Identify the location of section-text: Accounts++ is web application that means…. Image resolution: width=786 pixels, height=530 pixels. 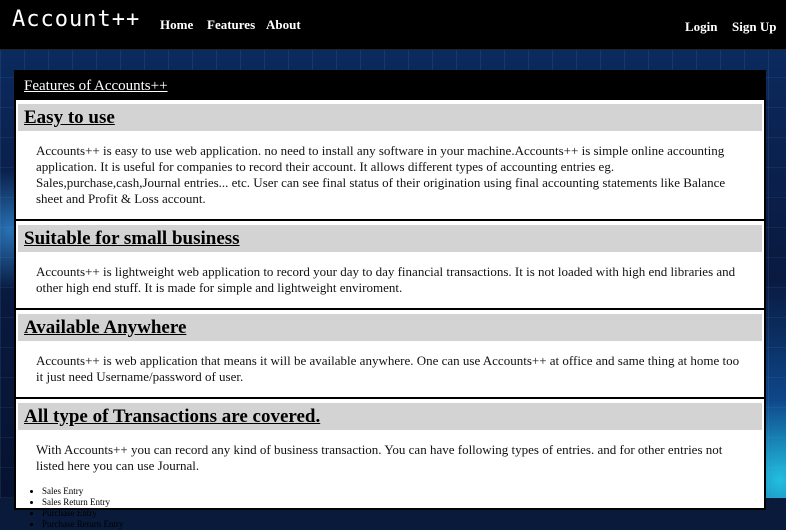
(388, 368).